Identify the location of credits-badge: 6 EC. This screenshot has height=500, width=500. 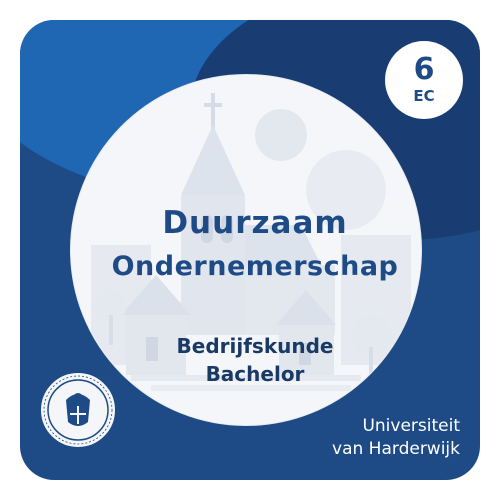
(424, 80).